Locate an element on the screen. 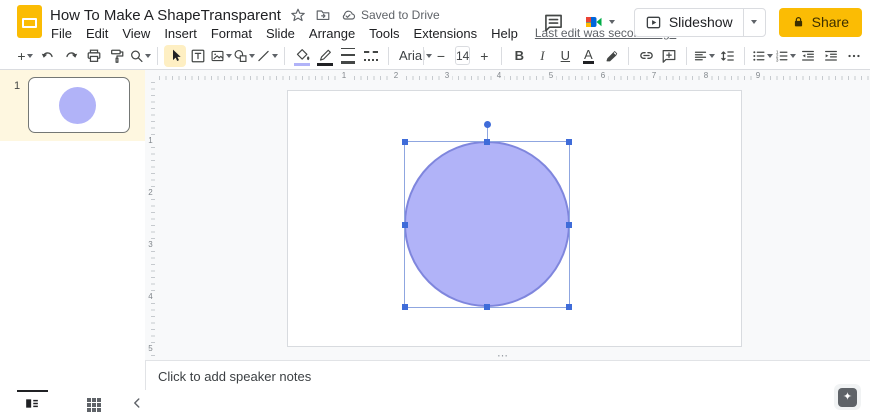  resize-handle-top-right is located at coordinates (569, 142).